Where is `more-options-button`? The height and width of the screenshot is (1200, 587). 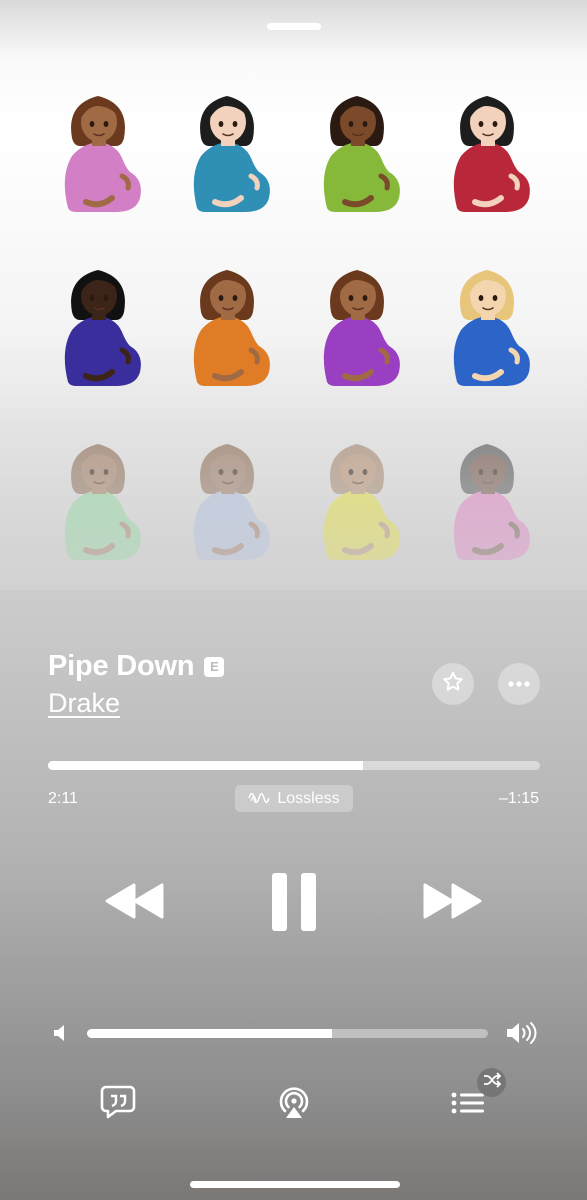 more-options-button is located at coordinates (519, 684).